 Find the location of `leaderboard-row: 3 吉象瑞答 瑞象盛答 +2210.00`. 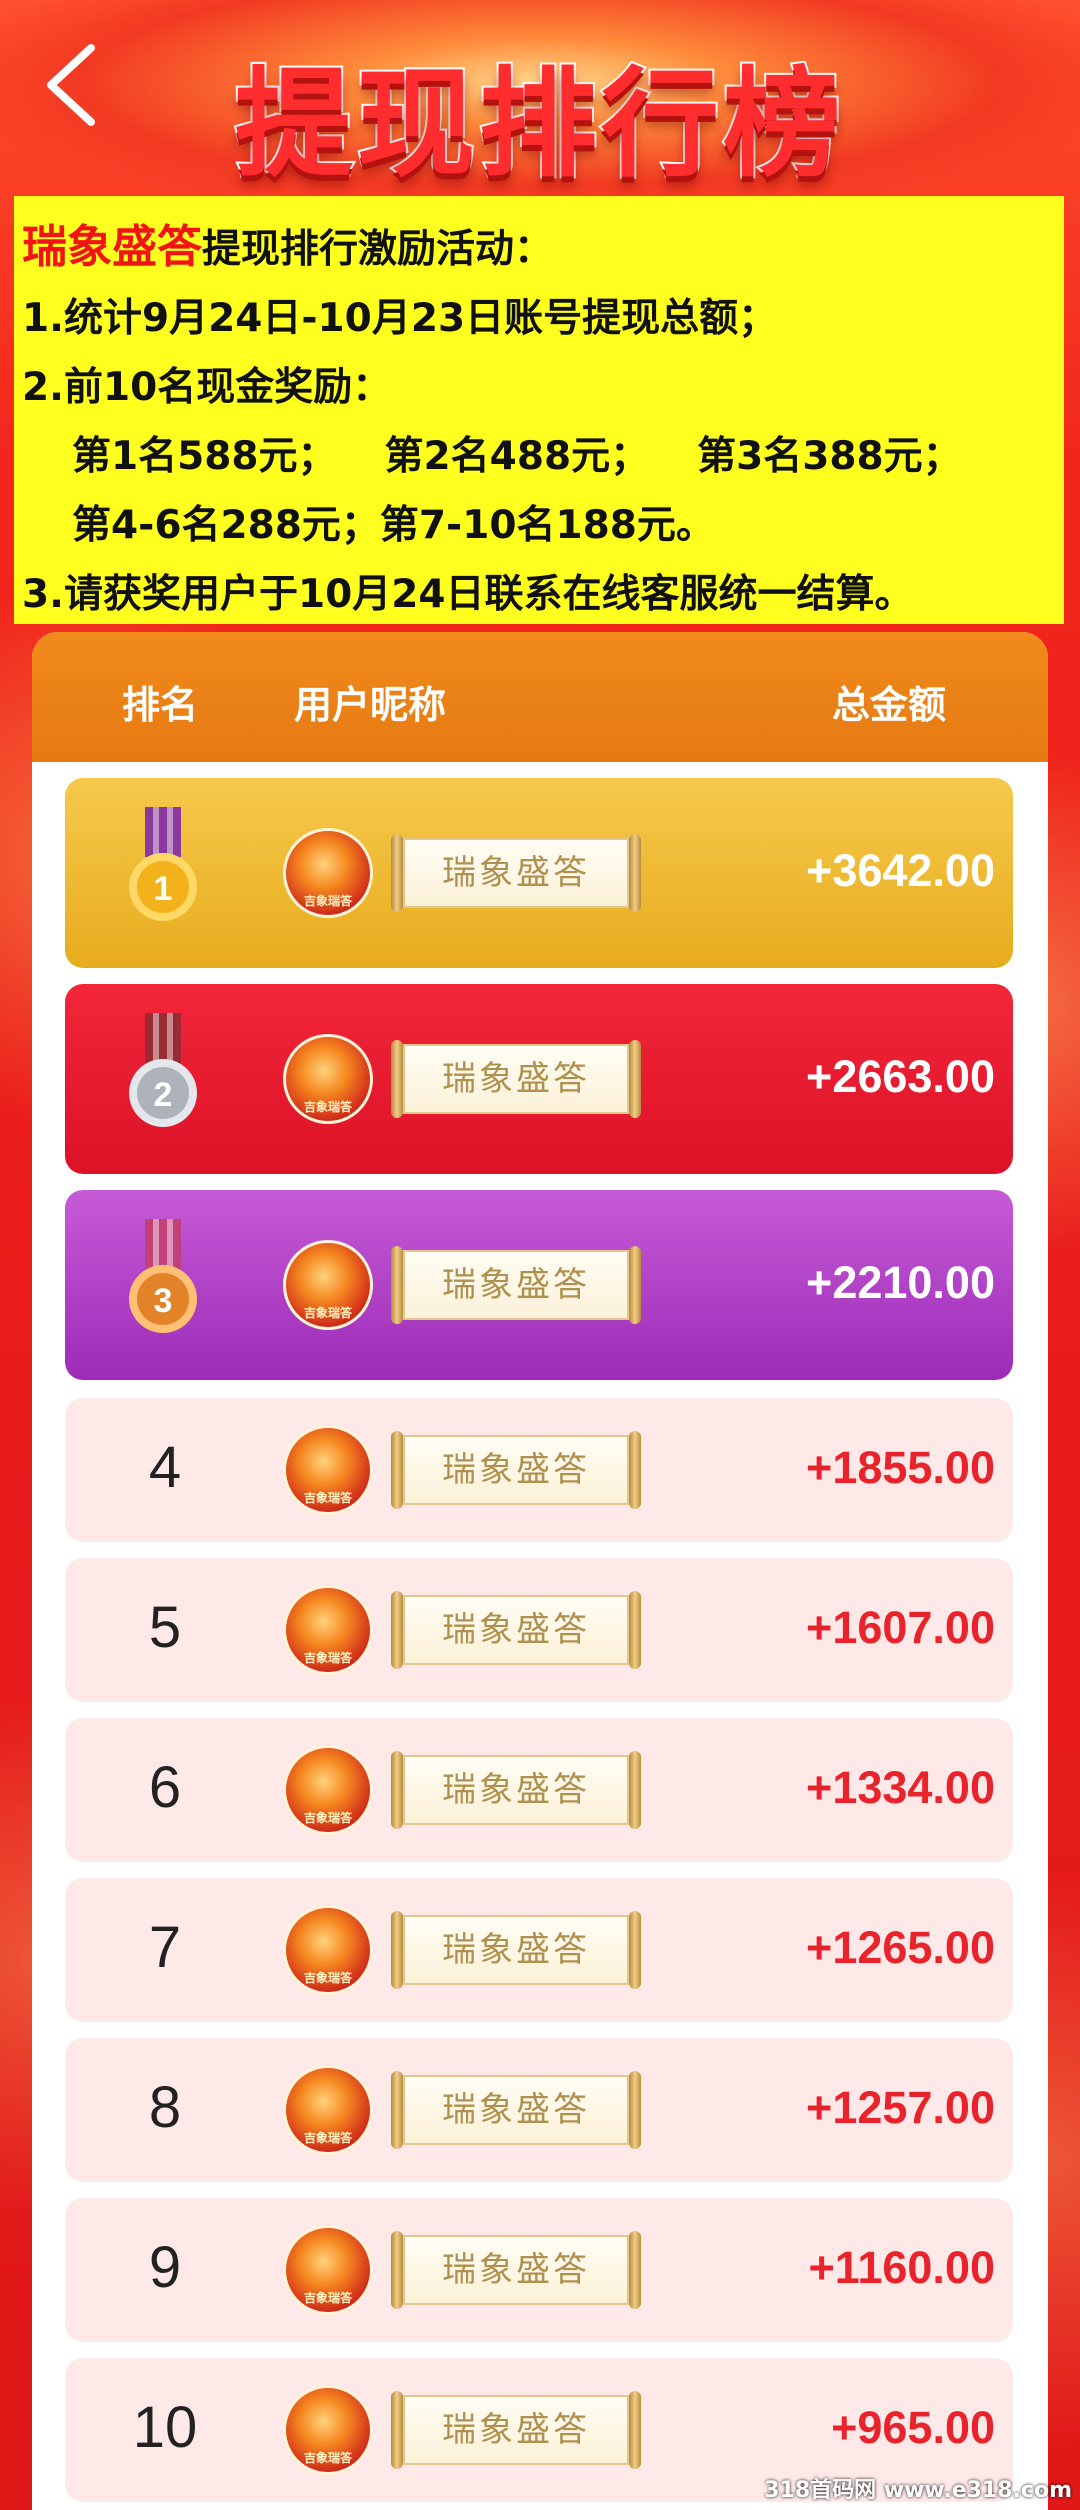

leaderboard-row: 3 吉象瑞答 瑞象盛答 +2210.00 is located at coordinates (539, 1285).